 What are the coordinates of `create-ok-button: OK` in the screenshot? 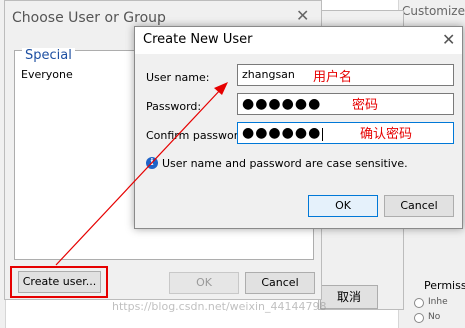 It's located at (343, 206).